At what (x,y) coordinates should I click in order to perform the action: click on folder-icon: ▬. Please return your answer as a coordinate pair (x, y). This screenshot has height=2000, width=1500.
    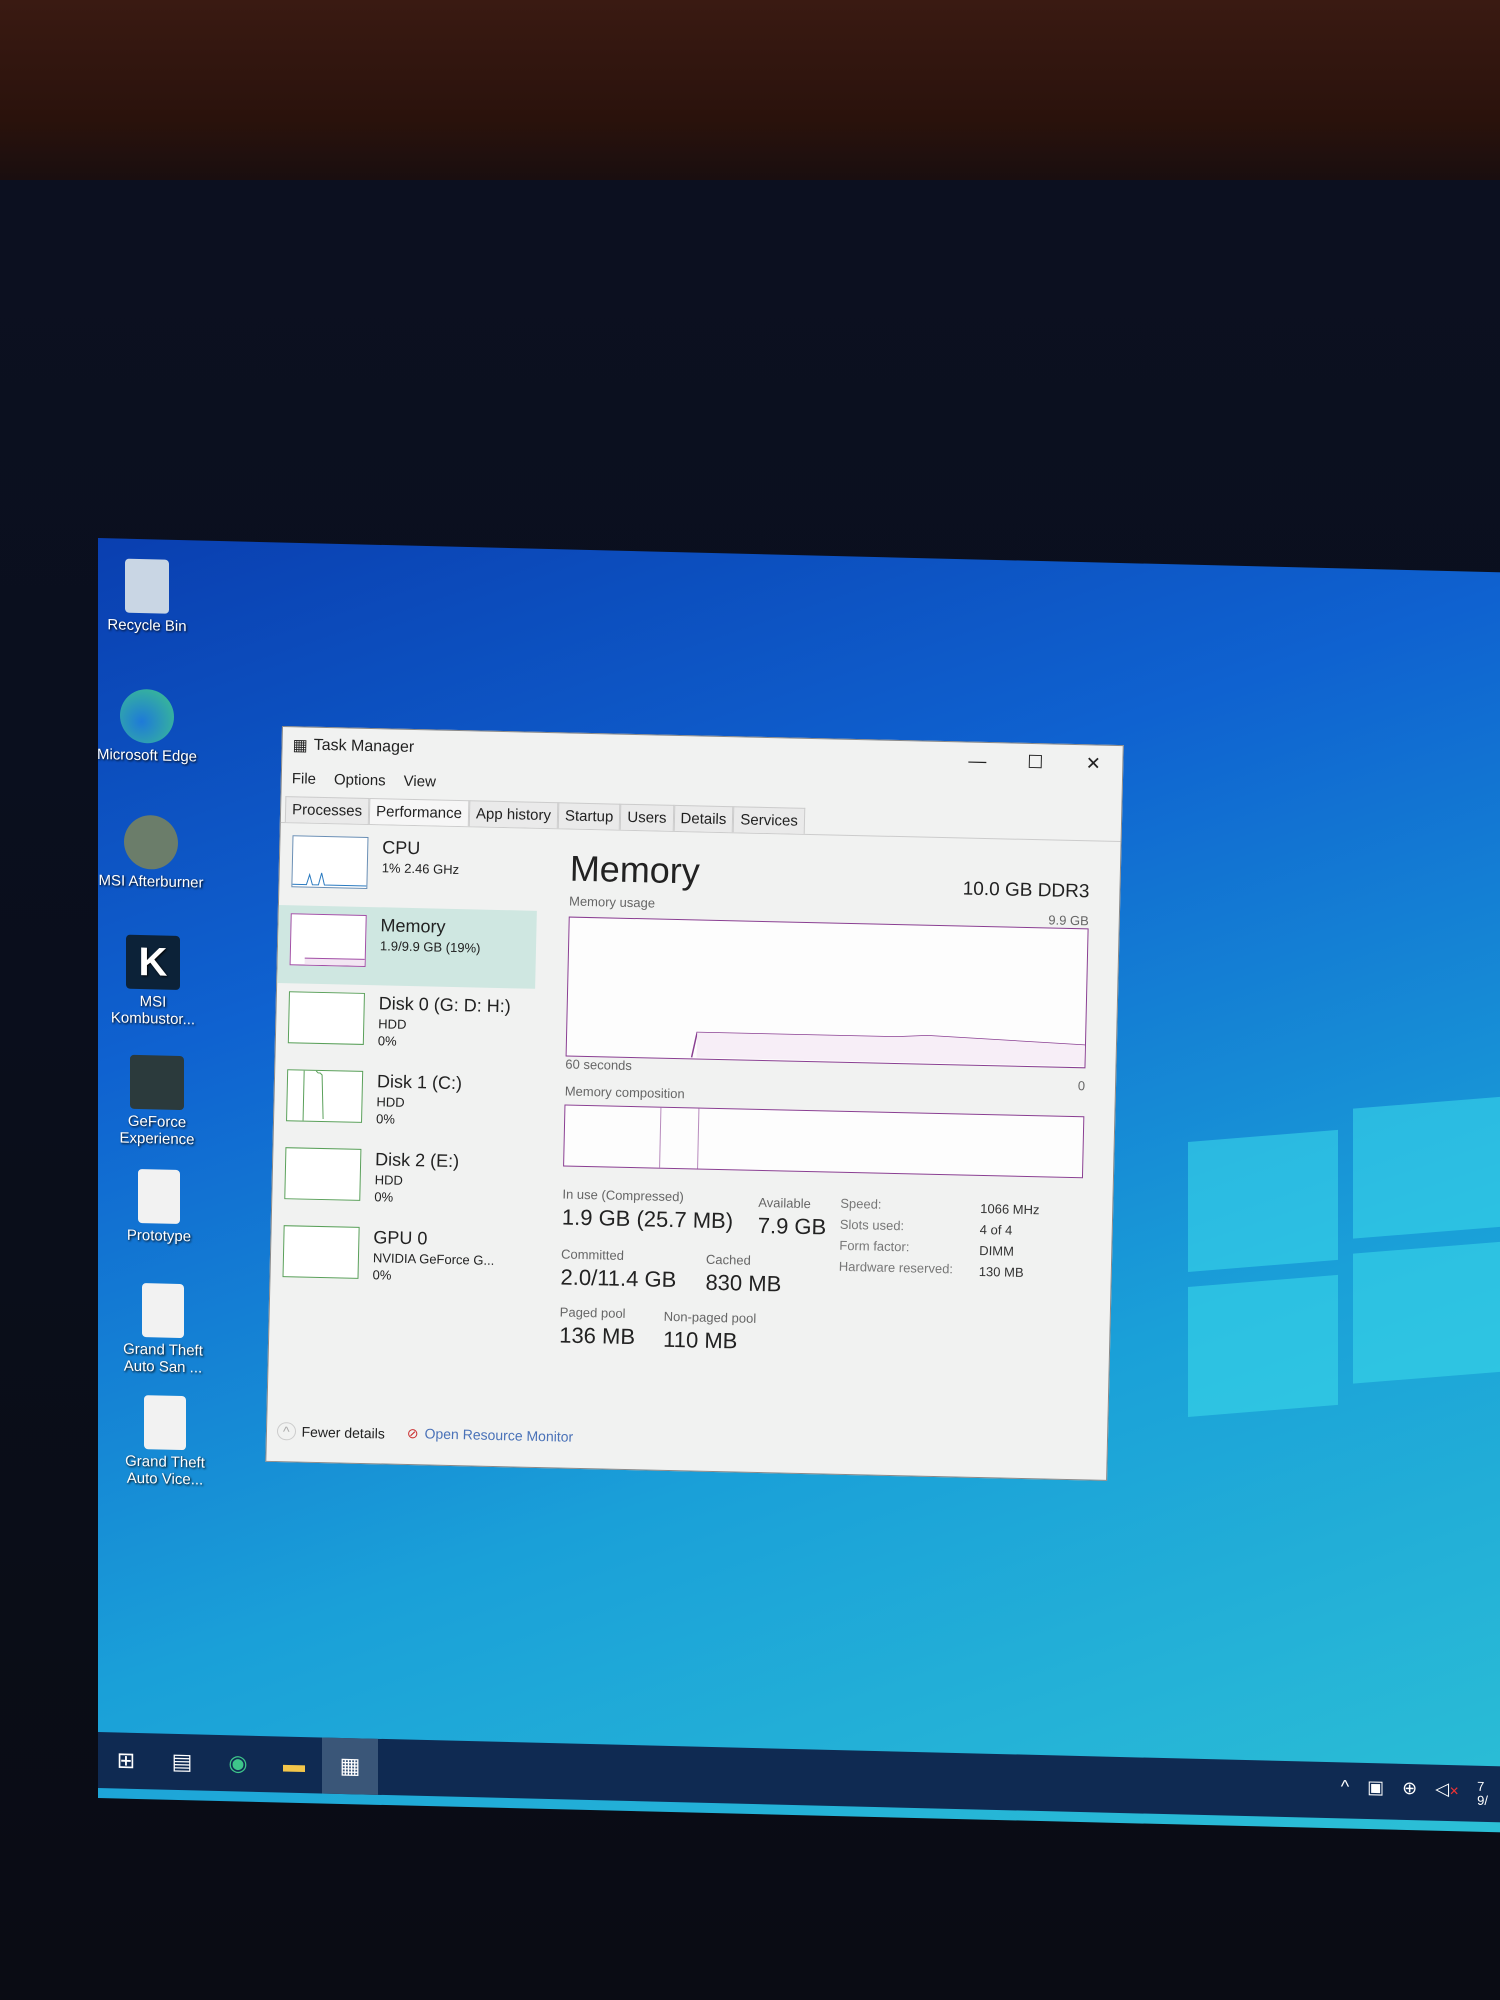
    Looking at the image, I should click on (294, 1764).